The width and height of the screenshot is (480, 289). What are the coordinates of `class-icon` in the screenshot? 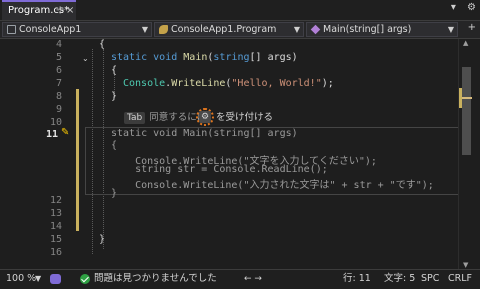 It's located at (163, 29).